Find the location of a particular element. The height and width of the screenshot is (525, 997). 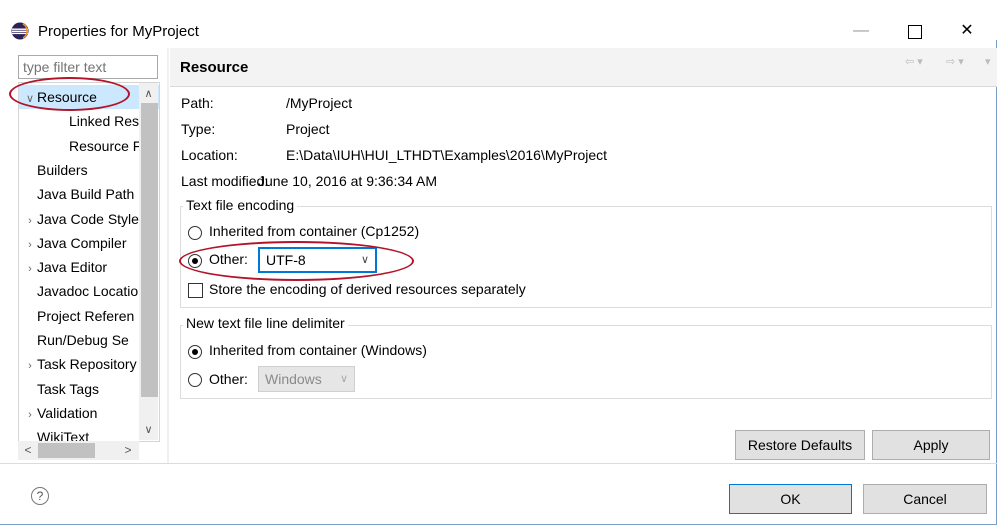

tree-item-label: Java Code Style is located at coordinates (88, 218).